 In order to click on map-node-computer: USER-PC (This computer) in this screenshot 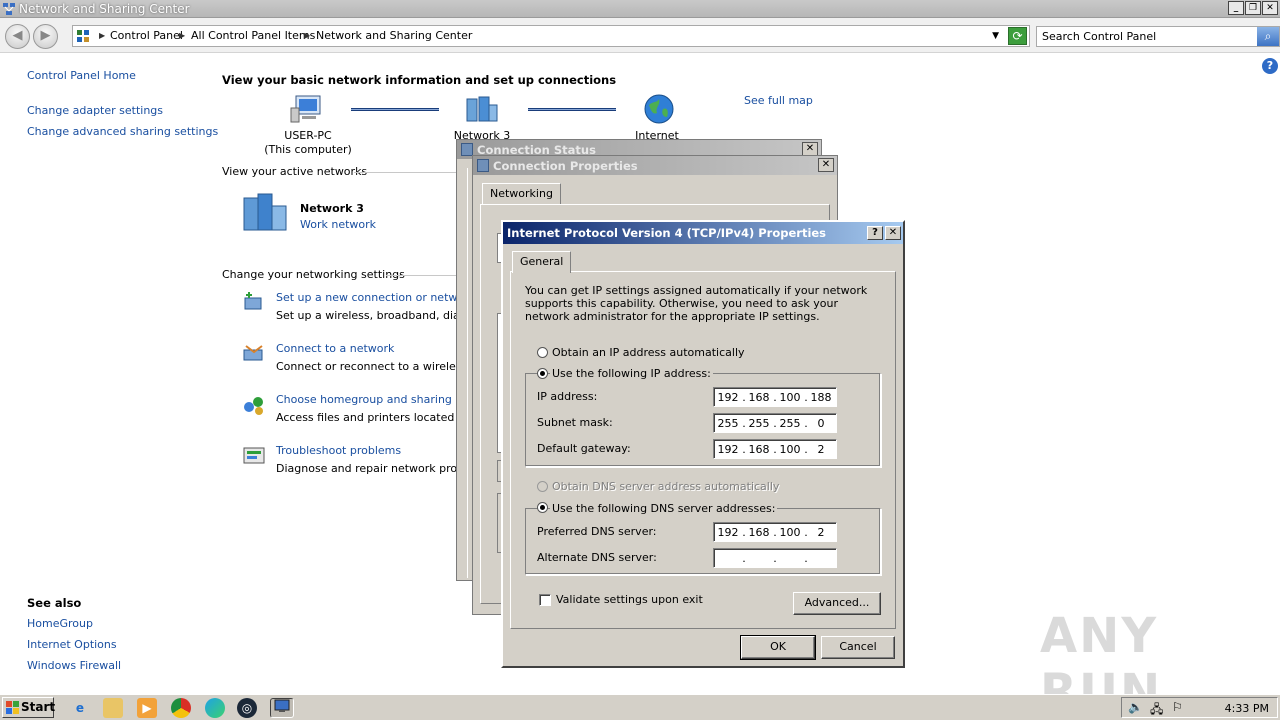, I will do `click(308, 142)`.